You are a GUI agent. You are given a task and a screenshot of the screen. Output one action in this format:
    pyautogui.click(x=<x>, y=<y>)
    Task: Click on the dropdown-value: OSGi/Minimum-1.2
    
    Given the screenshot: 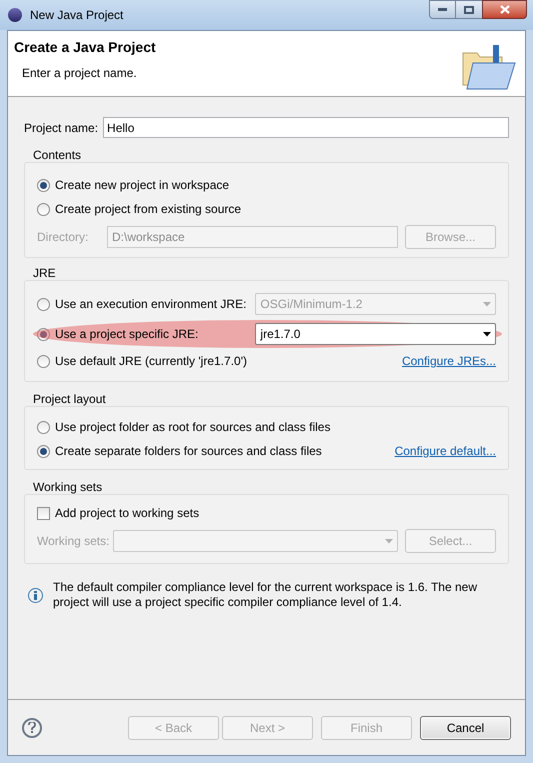 What is the action you would take?
    pyautogui.click(x=311, y=304)
    